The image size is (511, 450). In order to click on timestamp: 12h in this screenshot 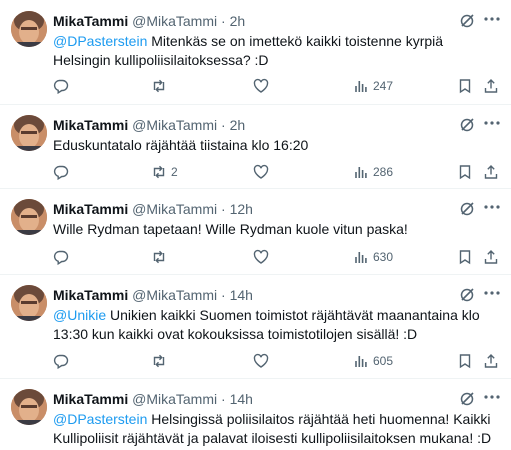, I will do `click(241, 209)`.